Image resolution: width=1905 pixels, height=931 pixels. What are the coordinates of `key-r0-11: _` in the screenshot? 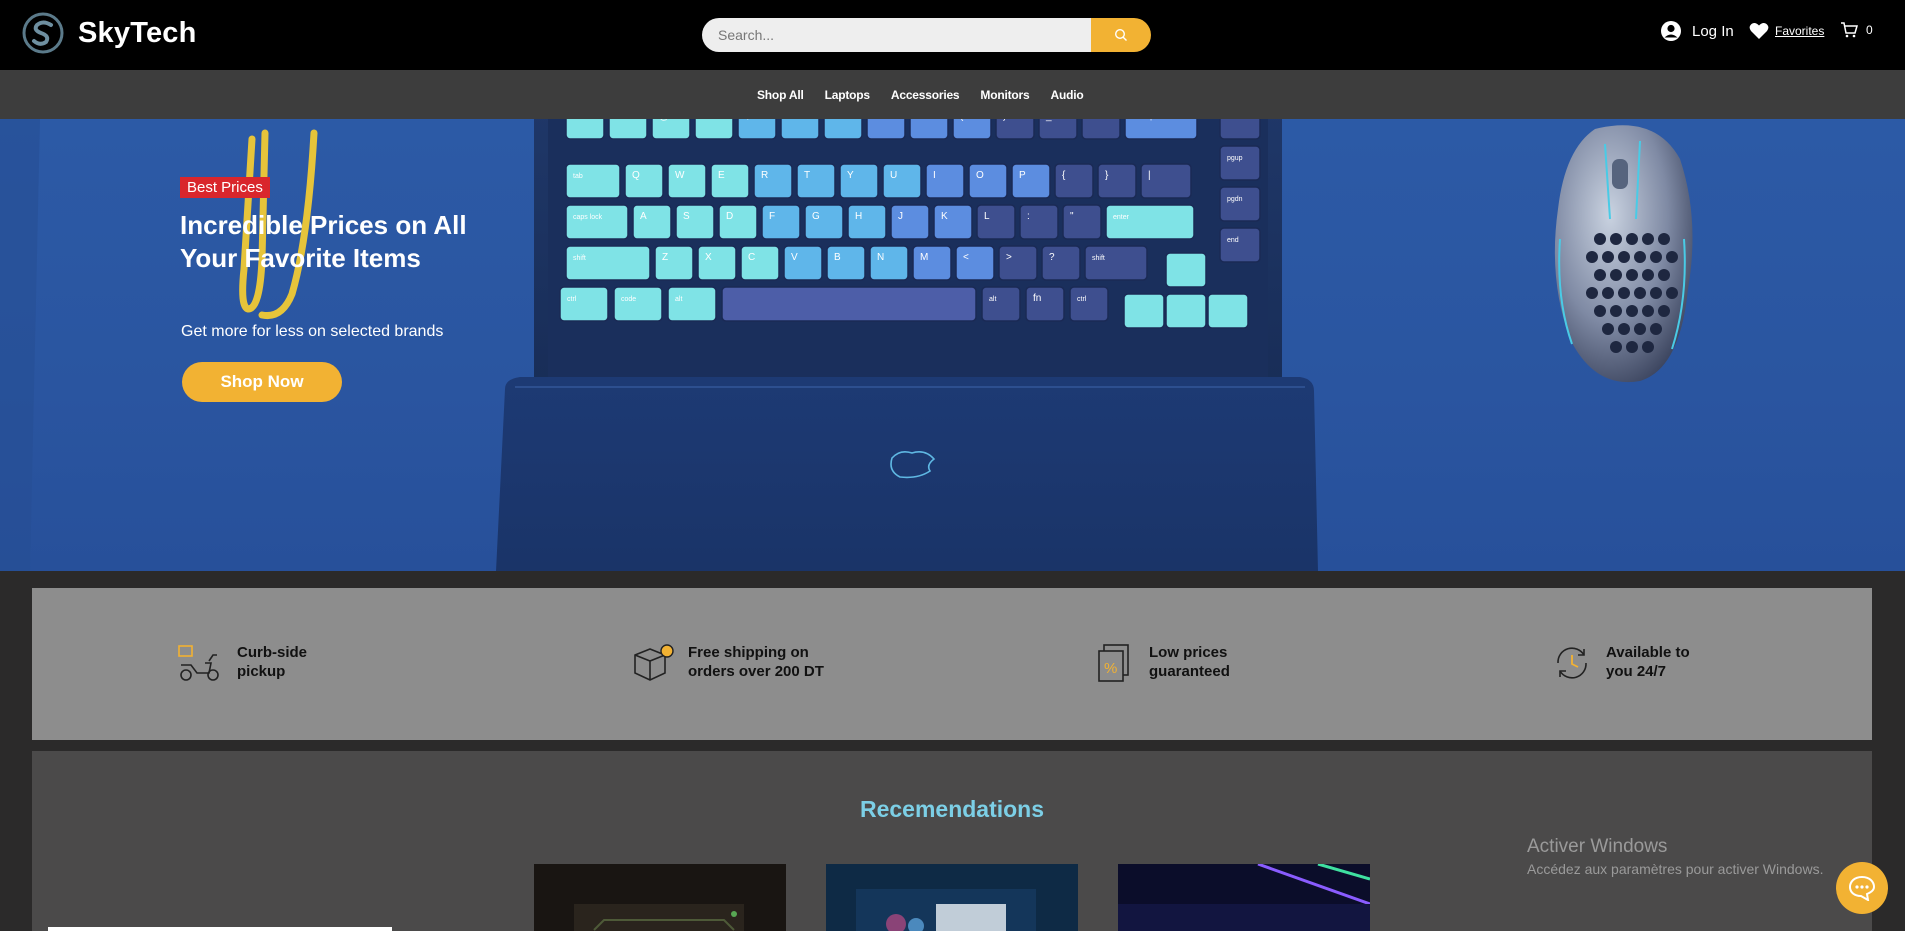 It's located at (1058, 129).